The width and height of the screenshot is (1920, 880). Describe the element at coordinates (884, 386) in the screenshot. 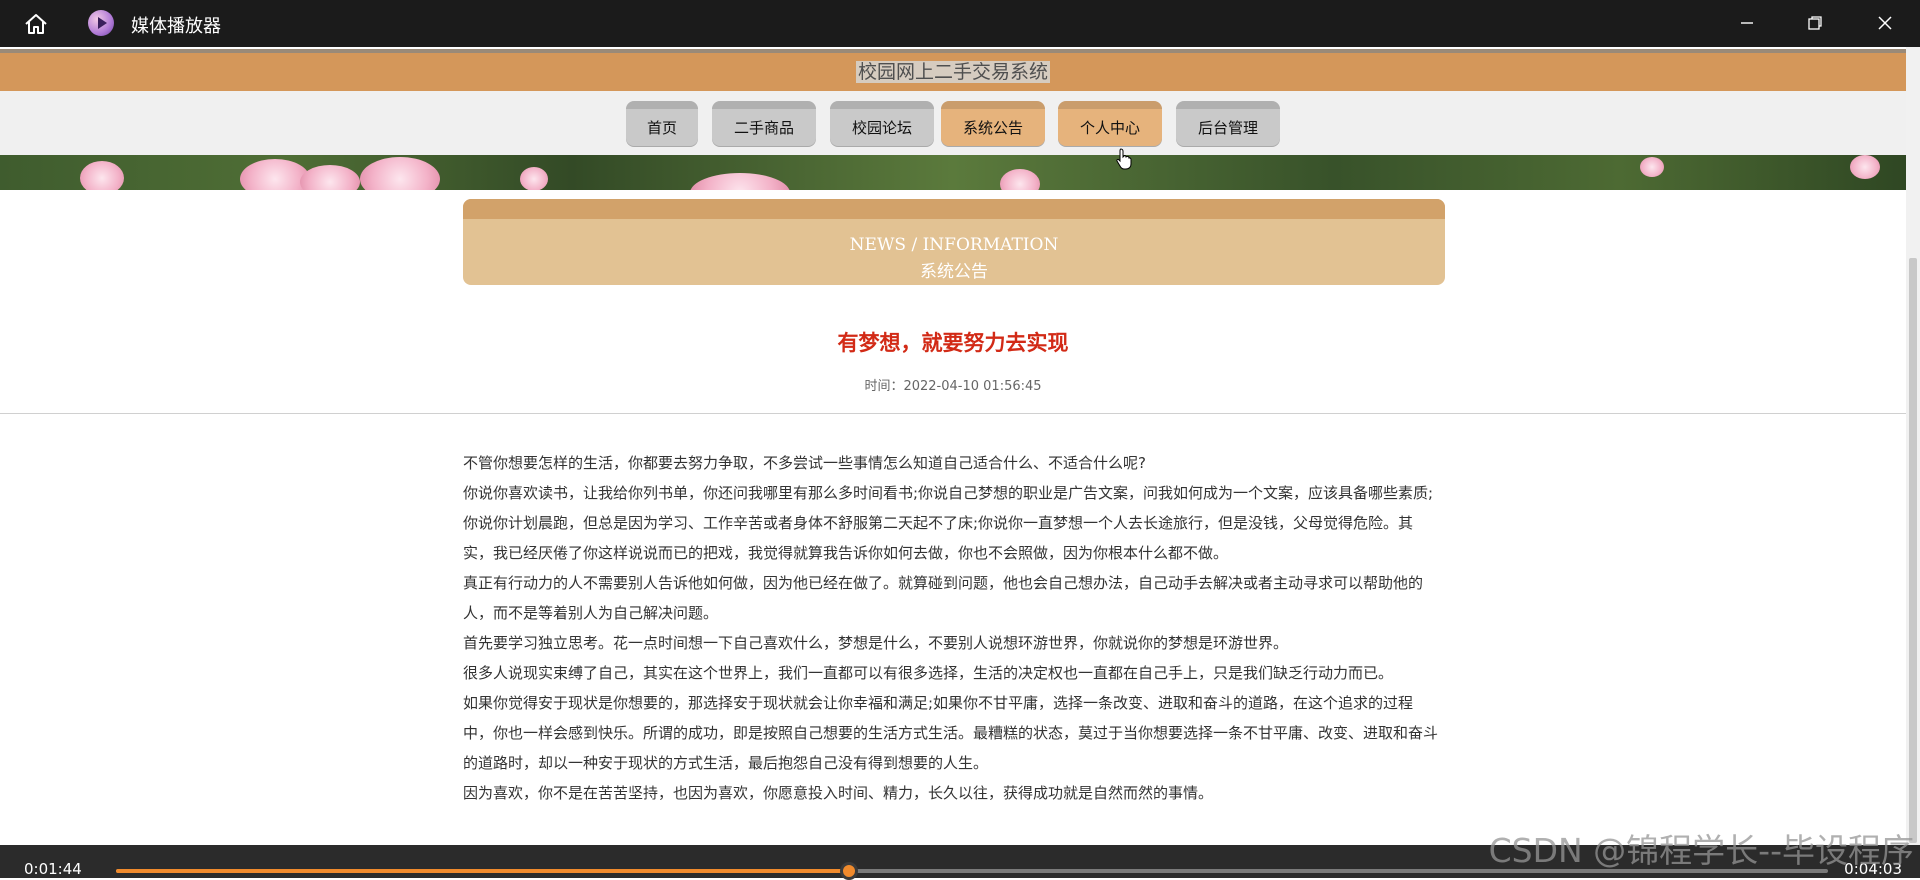

I see `time-label: 时间：` at that location.